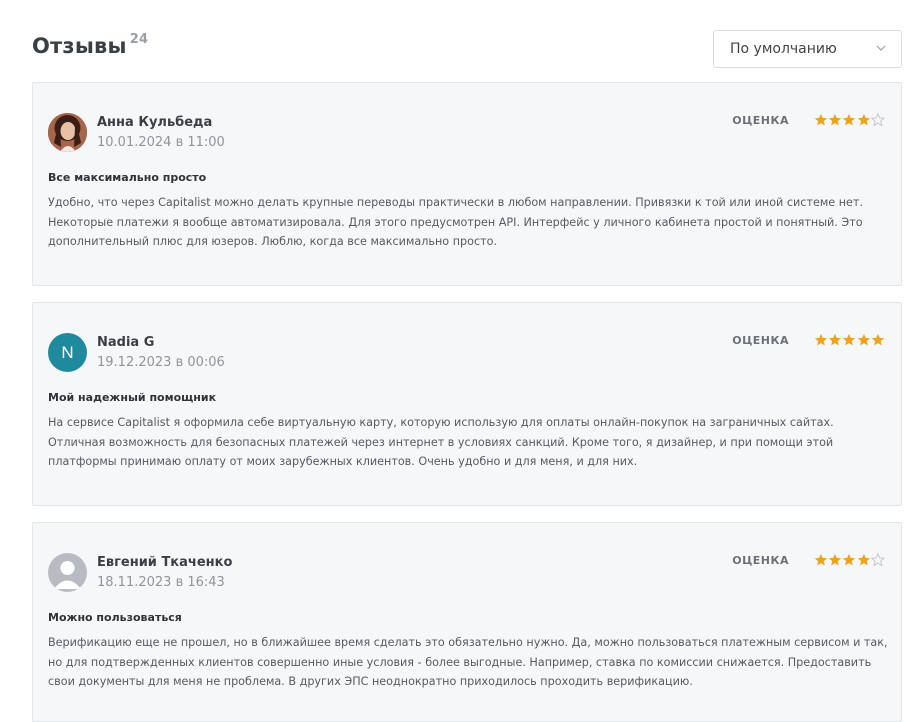 This screenshot has height=722, width=922. I want to click on review-date: 18.11.2023 в 16:43, so click(161, 582).